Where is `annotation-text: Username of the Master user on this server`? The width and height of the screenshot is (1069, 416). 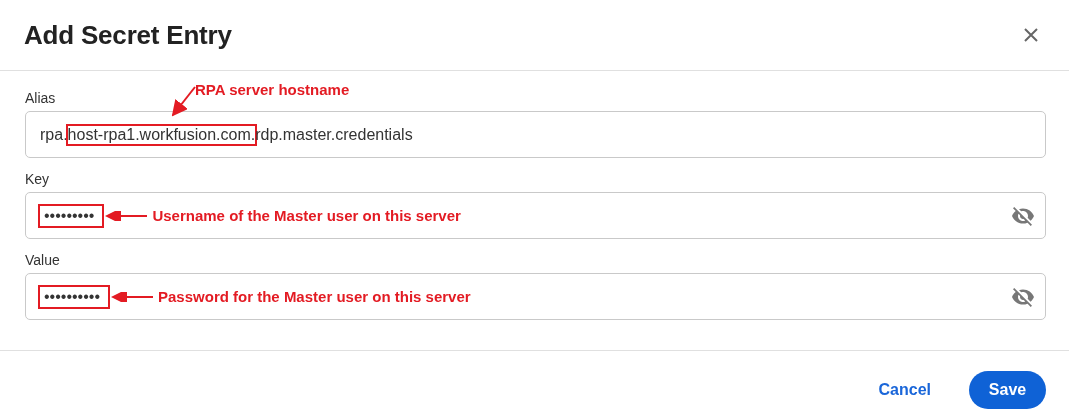 annotation-text: Username of the Master user on this server is located at coordinates (306, 215).